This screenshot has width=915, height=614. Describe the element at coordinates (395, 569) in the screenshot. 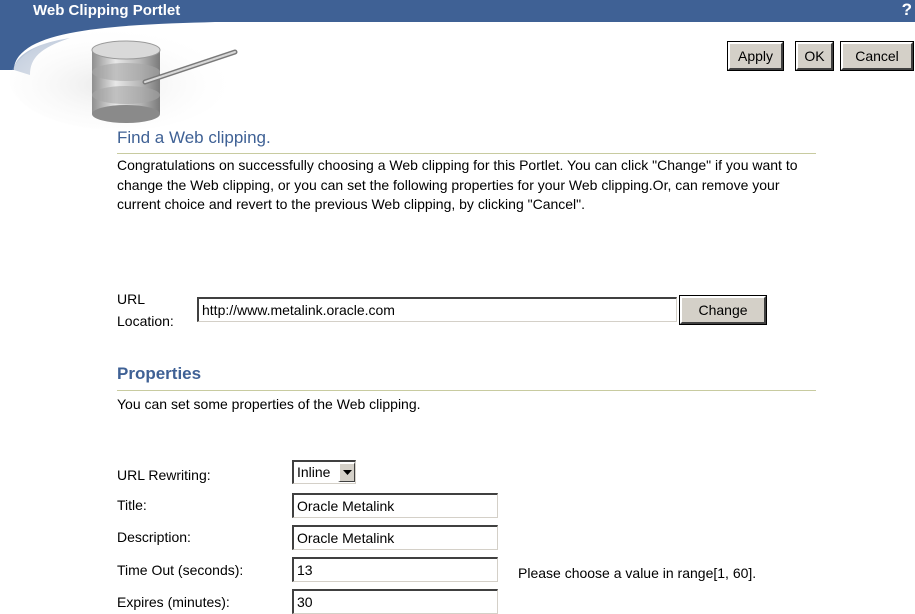

I see `timeout-input` at that location.